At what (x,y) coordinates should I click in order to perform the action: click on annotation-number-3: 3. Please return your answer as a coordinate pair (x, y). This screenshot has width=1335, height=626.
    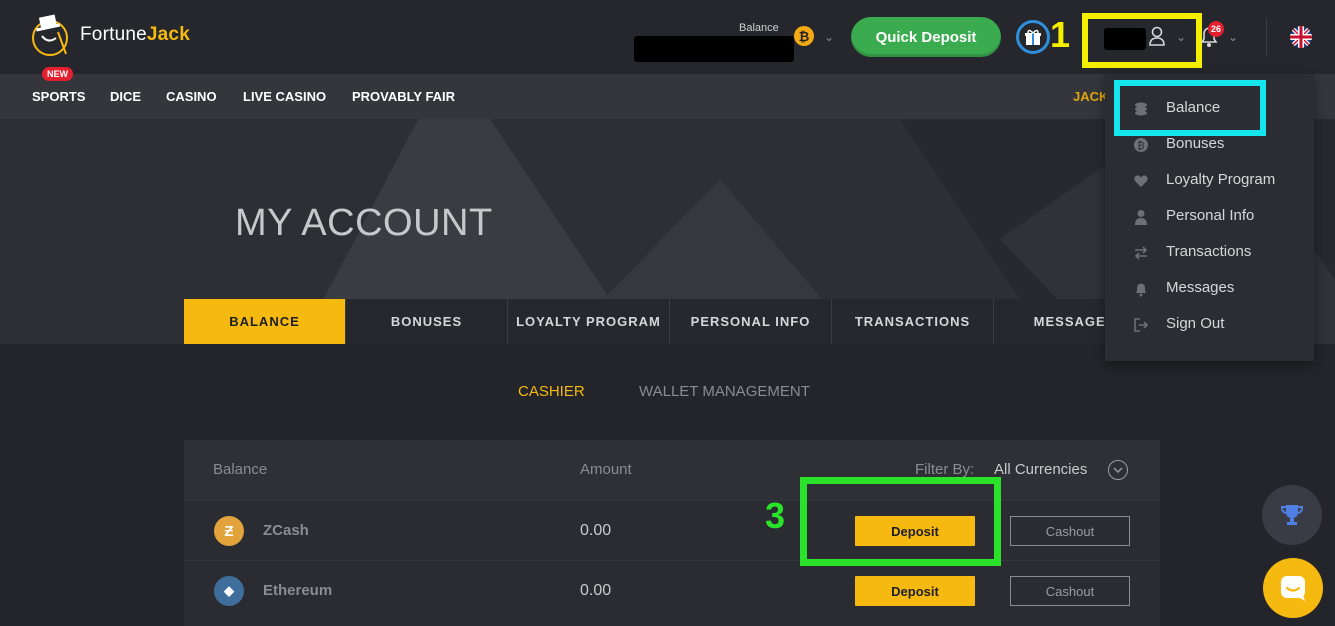
    Looking at the image, I should click on (775, 515).